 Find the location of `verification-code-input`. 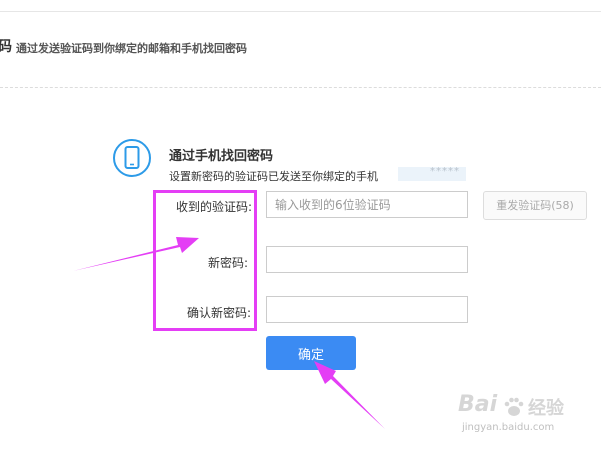

verification-code-input is located at coordinates (367, 204).